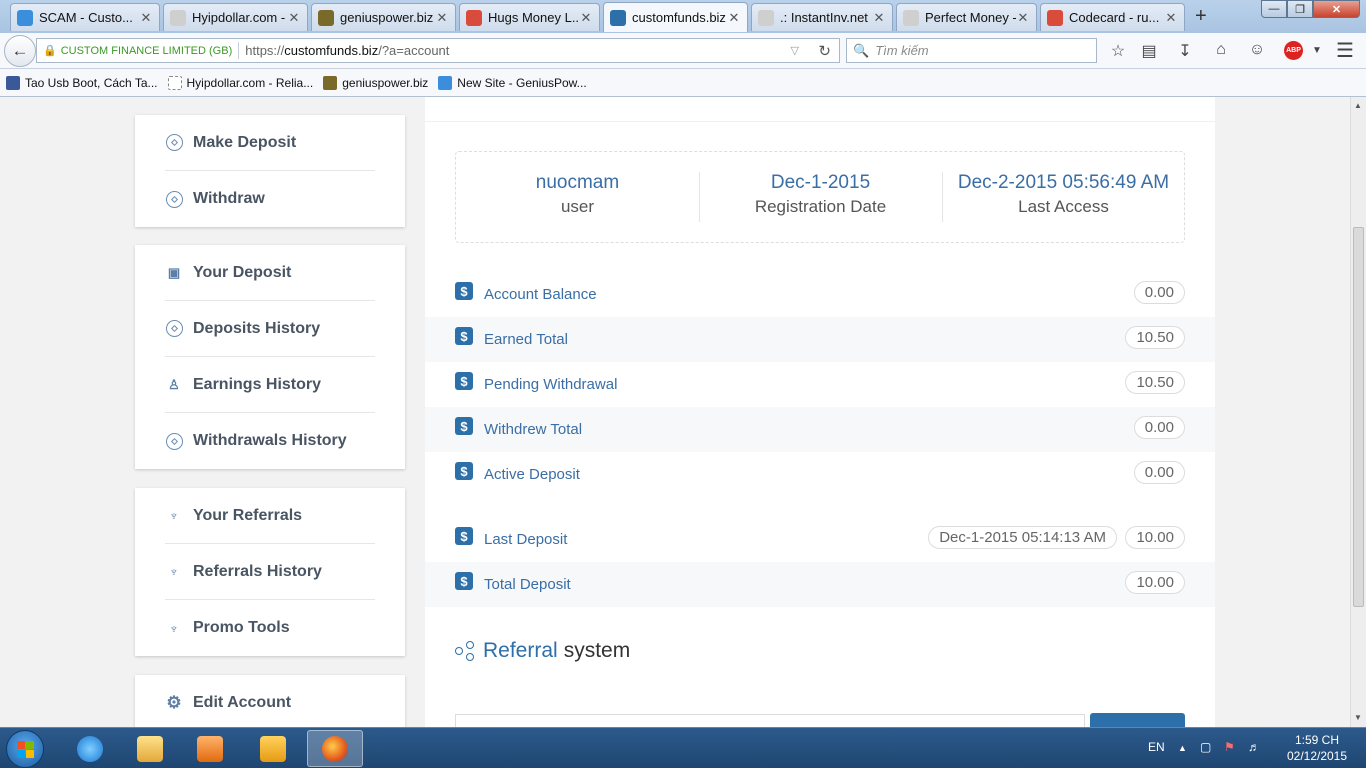 This screenshot has width=1366, height=768. I want to click on sidebar-item-label: Deposits History, so click(257, 328).